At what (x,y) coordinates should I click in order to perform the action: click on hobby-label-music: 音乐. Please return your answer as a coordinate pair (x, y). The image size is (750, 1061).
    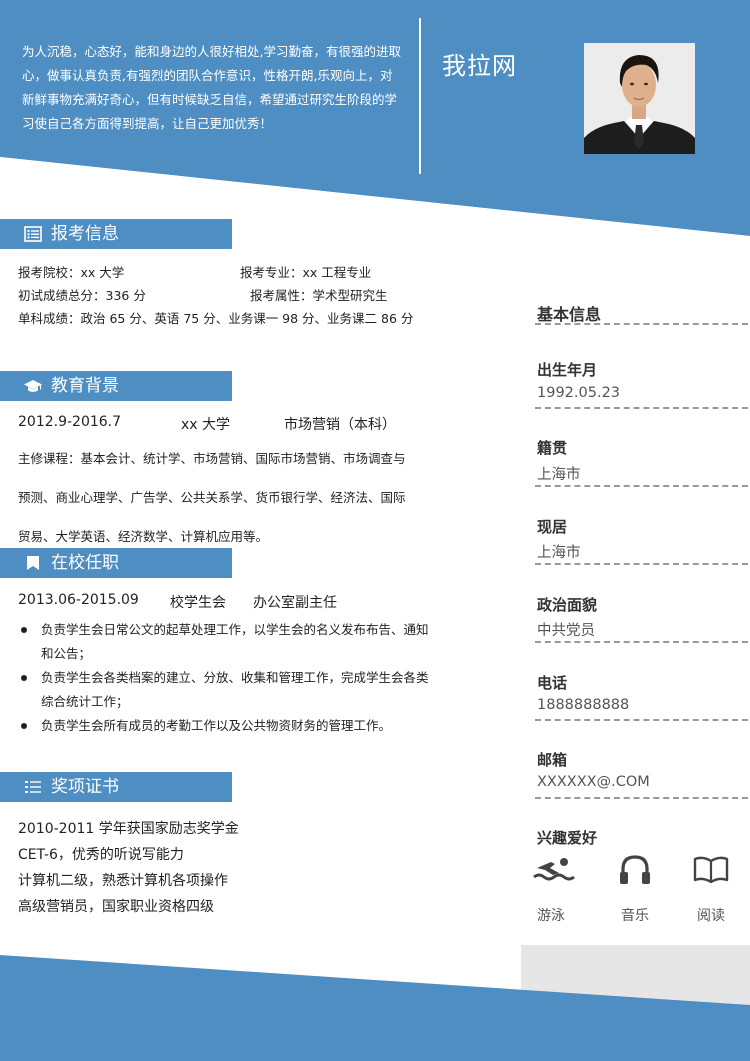
    Looking at the image, I should click on (635, 916).